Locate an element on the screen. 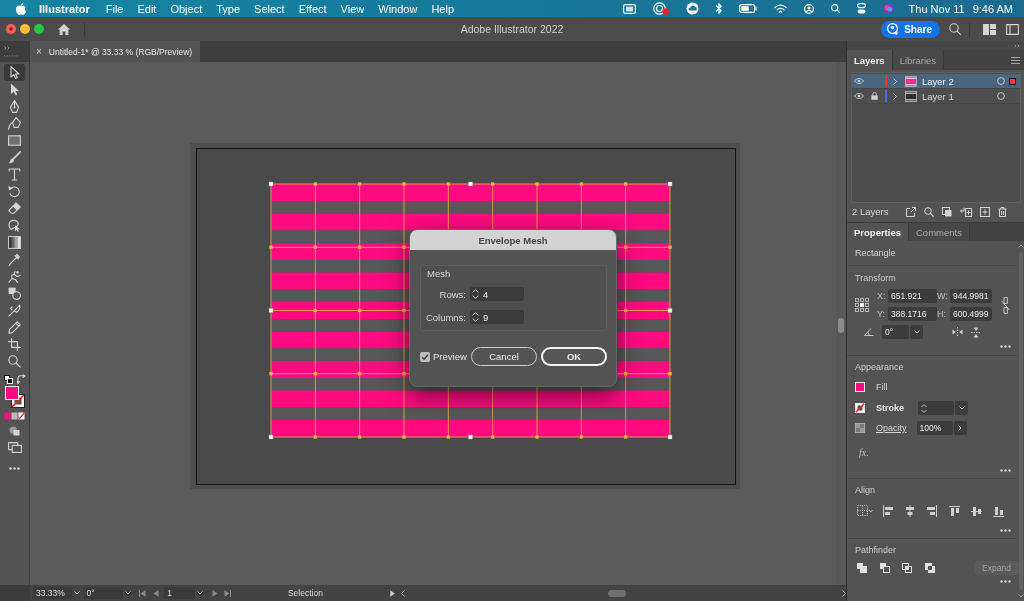  sidebar-icon is located at coordinates (1012, 29).